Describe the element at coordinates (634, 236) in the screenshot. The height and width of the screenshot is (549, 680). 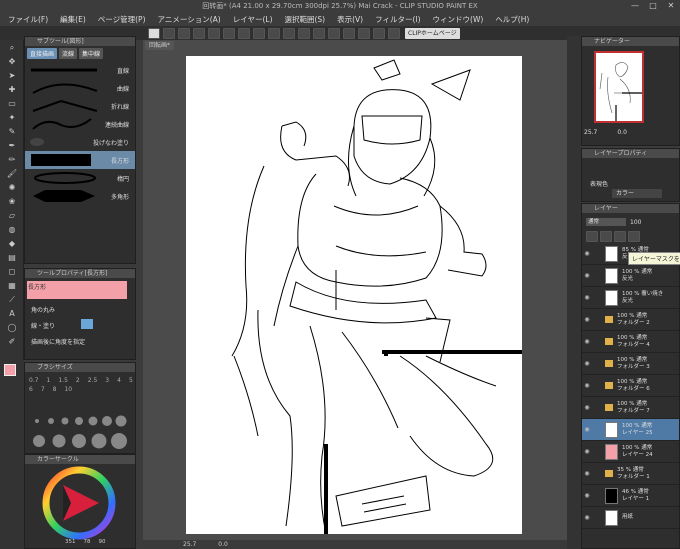
I see `delete-layer-icon` at that location.